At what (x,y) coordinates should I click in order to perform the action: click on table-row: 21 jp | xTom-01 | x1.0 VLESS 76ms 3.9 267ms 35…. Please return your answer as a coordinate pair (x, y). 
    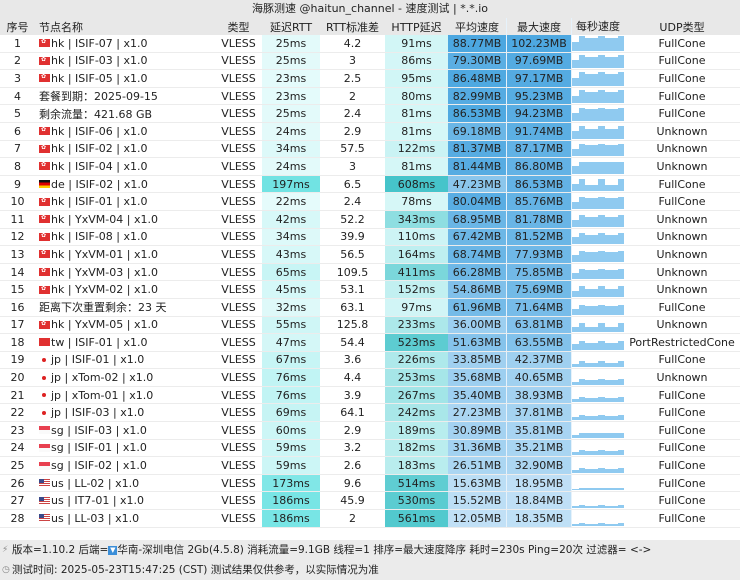
    Looking at the image, I should click on (370, 395).